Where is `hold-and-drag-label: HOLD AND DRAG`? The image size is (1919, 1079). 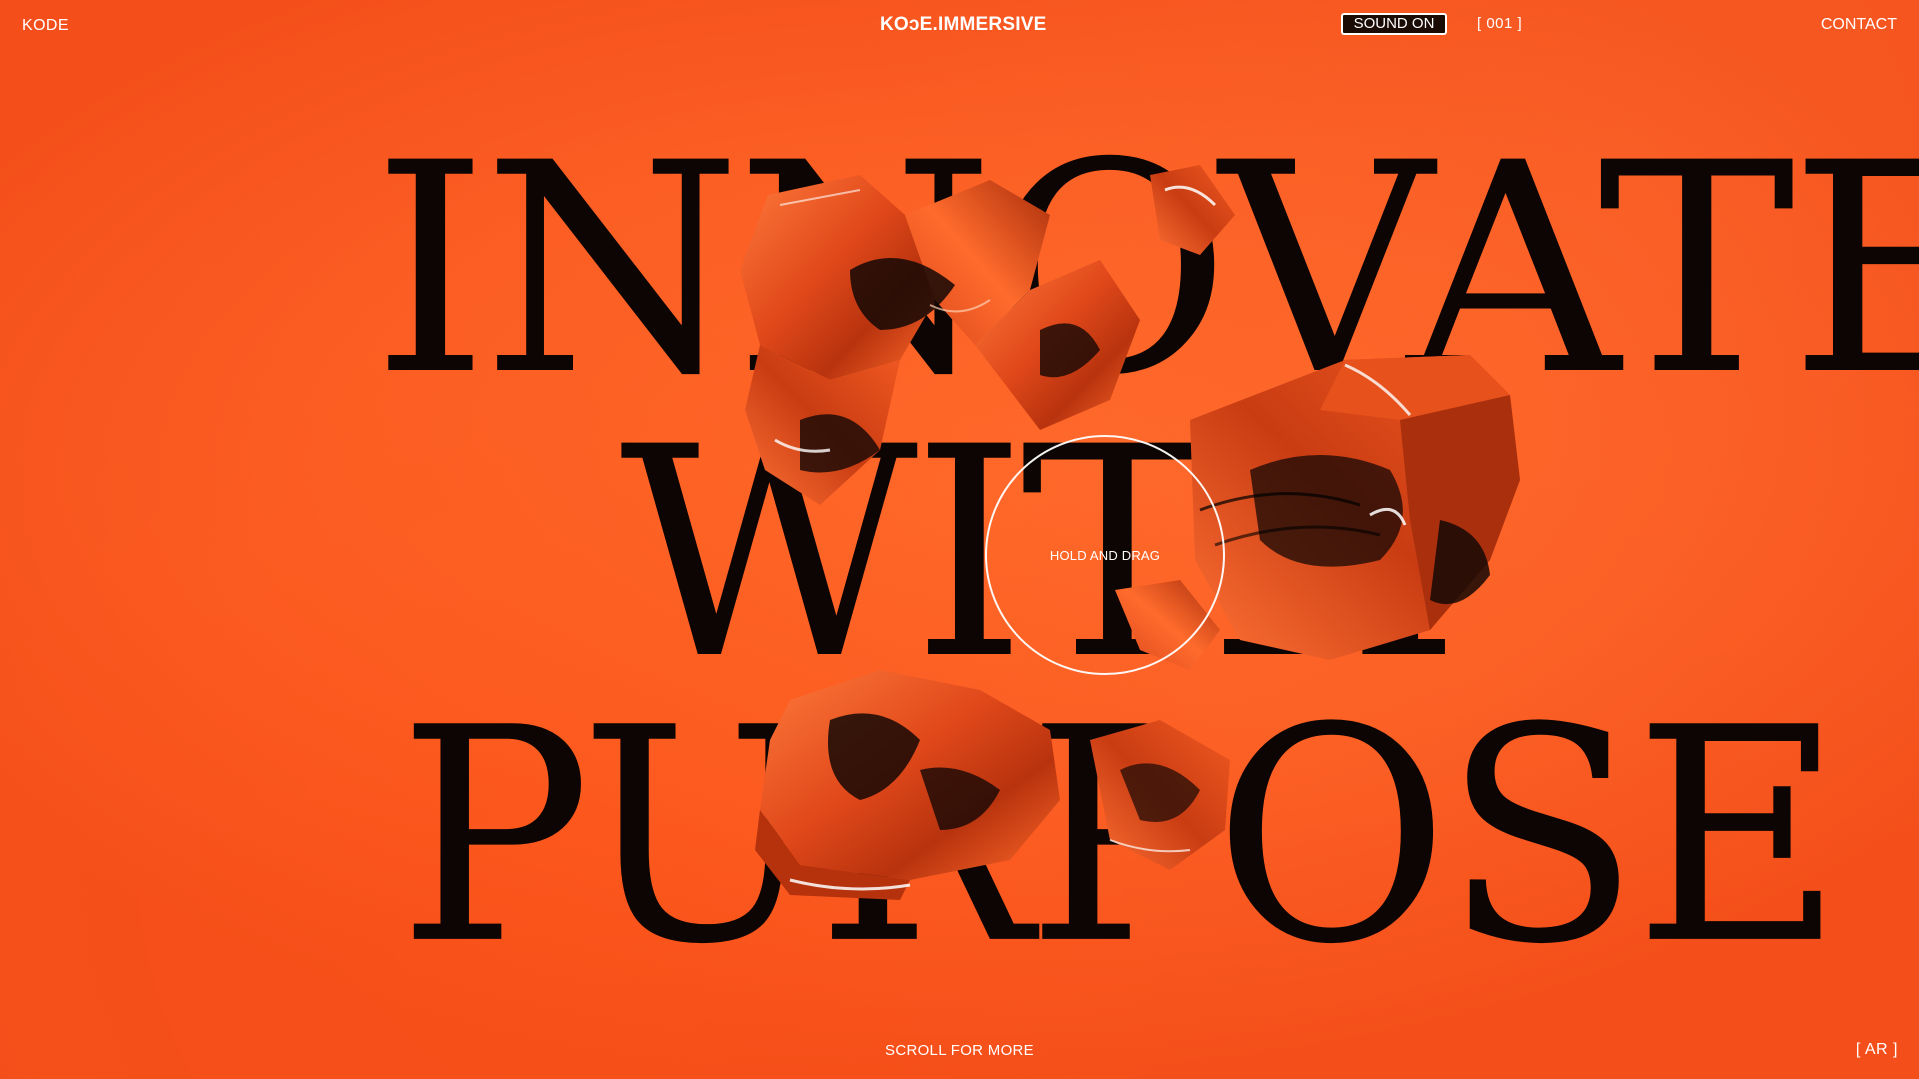 hold-and-drag-label: HOLD AND DRAG is located at coordinates (1105, 555).